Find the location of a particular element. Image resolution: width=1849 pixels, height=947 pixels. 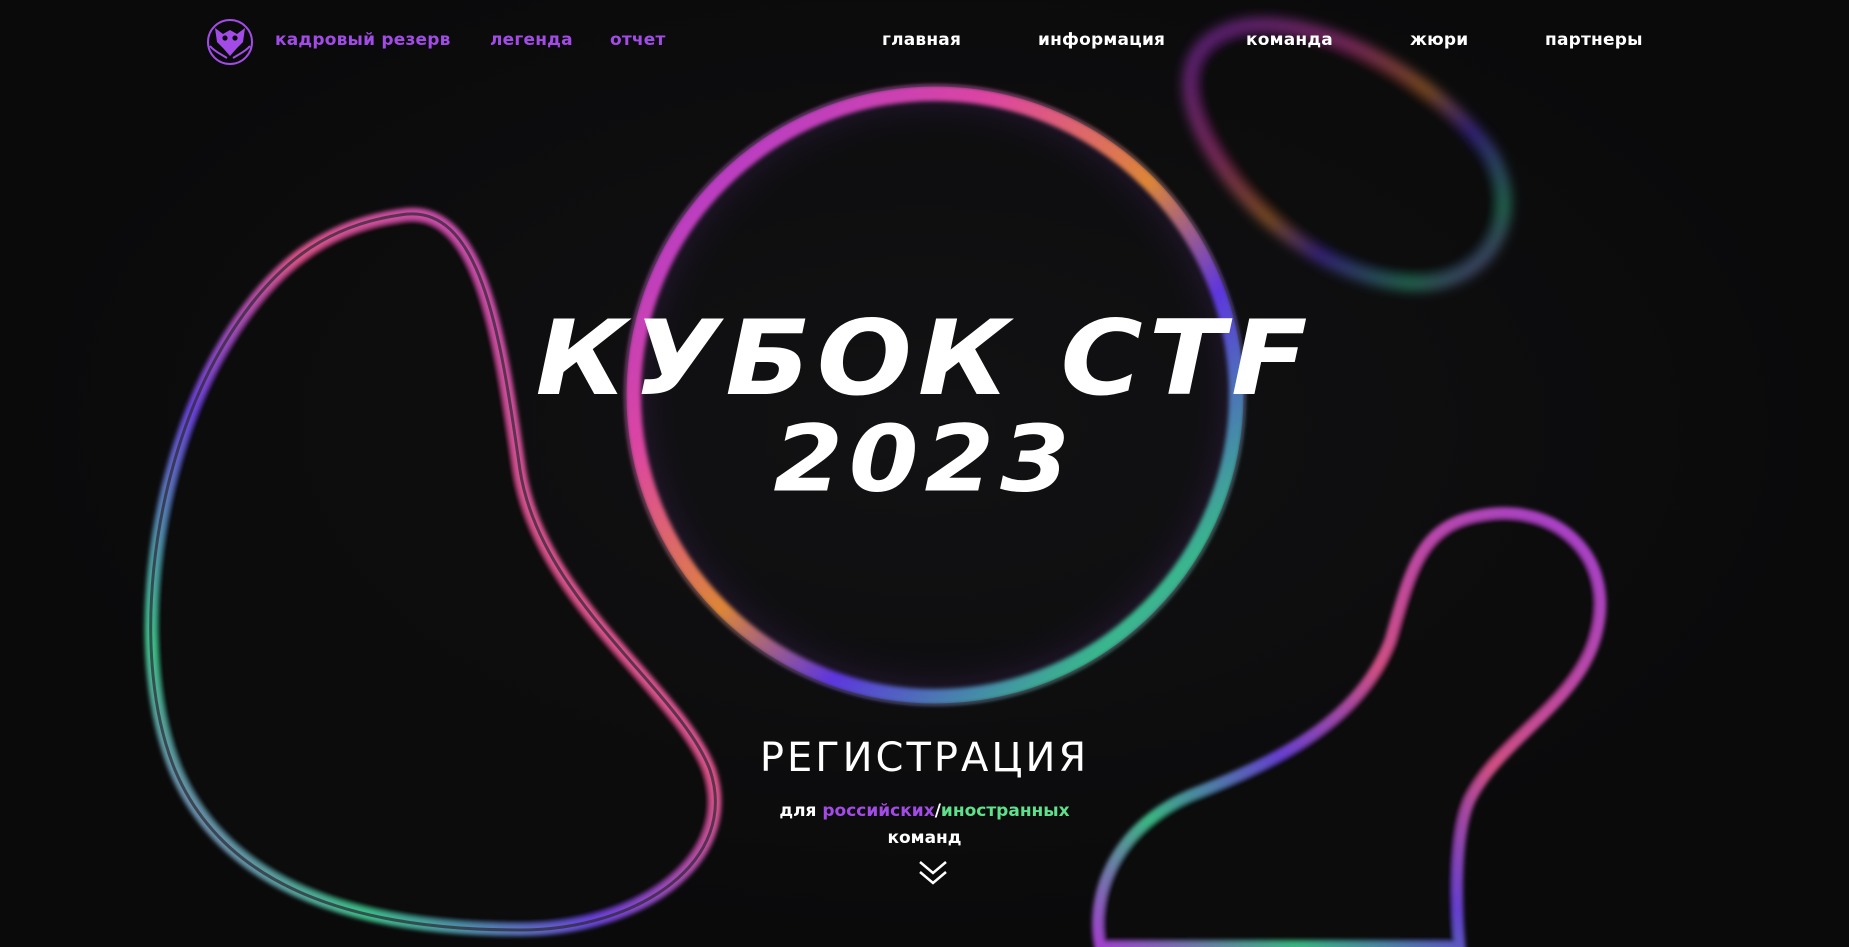

hero-title-line2: 2023 is located at coordinates (924, 458).